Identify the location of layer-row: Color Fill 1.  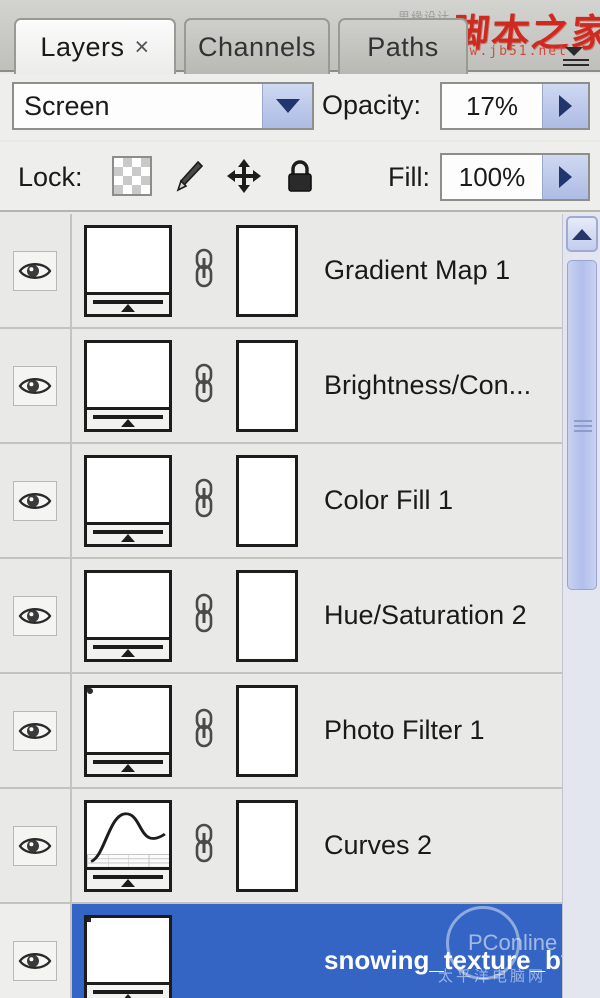
(300, 501).